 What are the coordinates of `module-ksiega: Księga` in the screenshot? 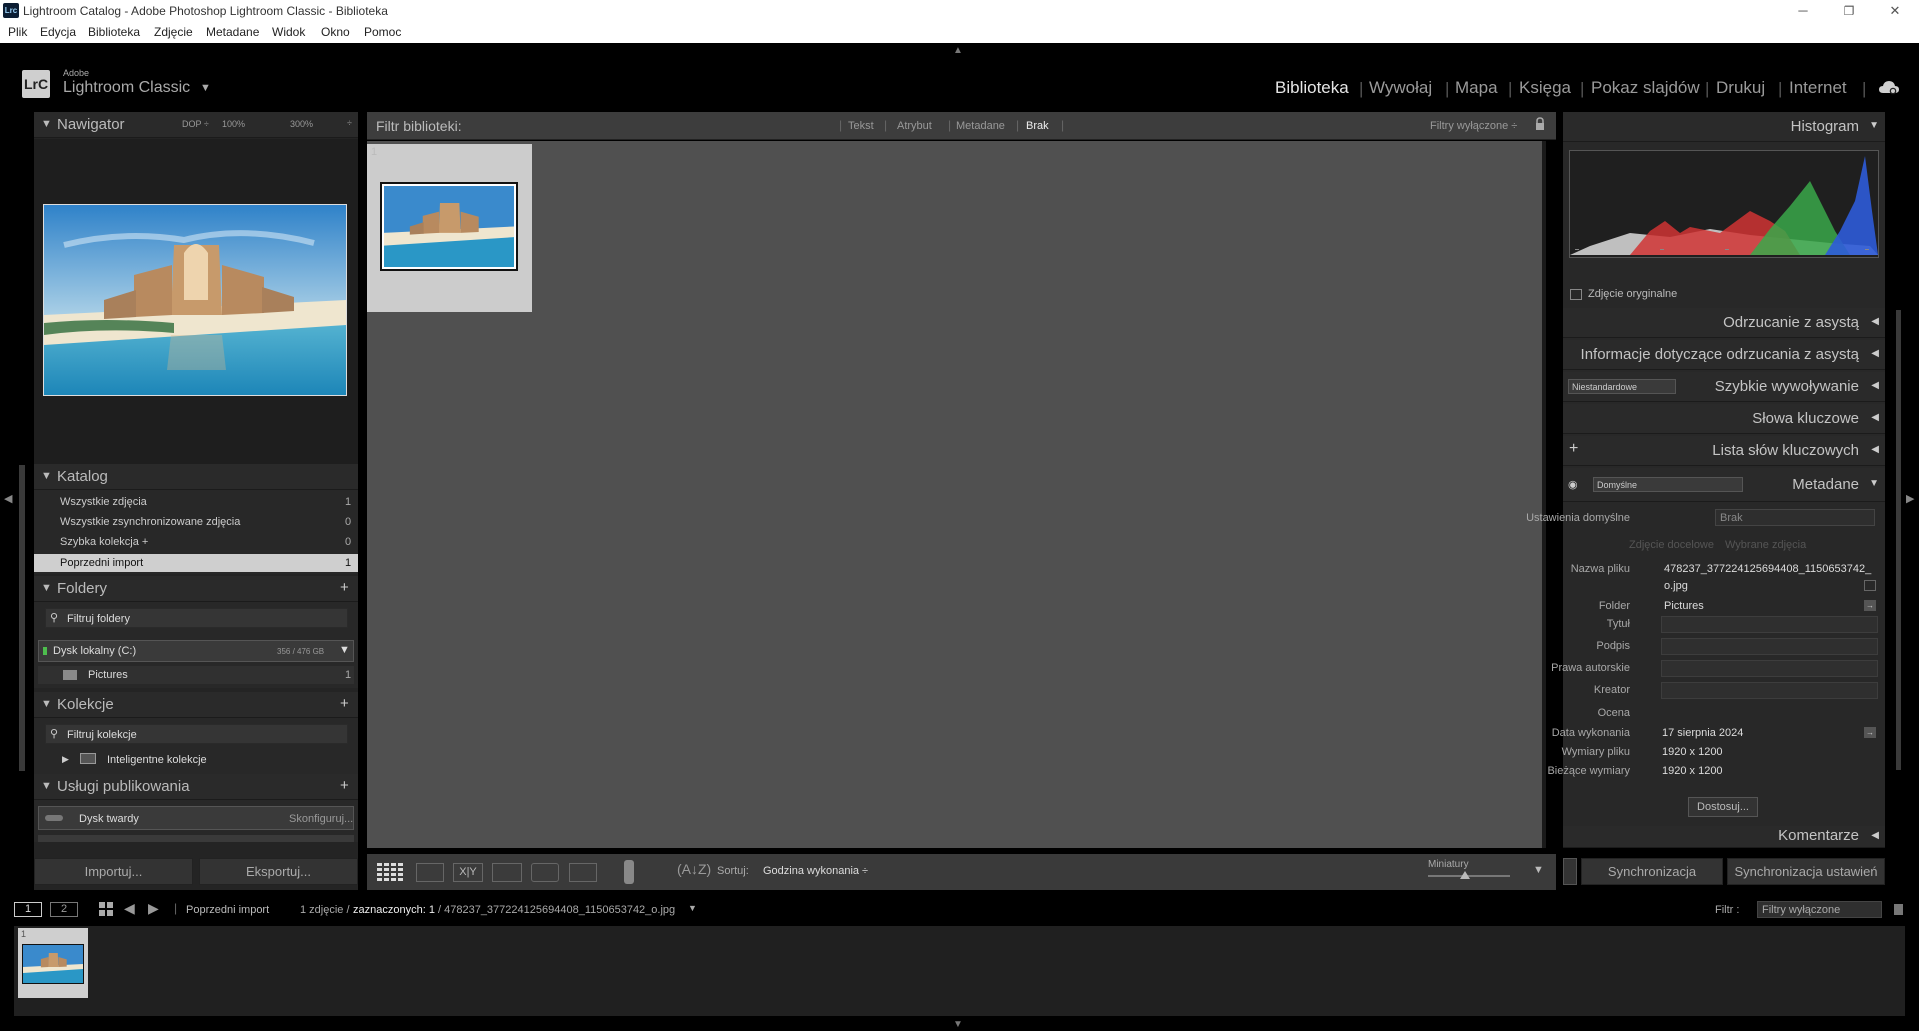 It's located at (1545, 88).